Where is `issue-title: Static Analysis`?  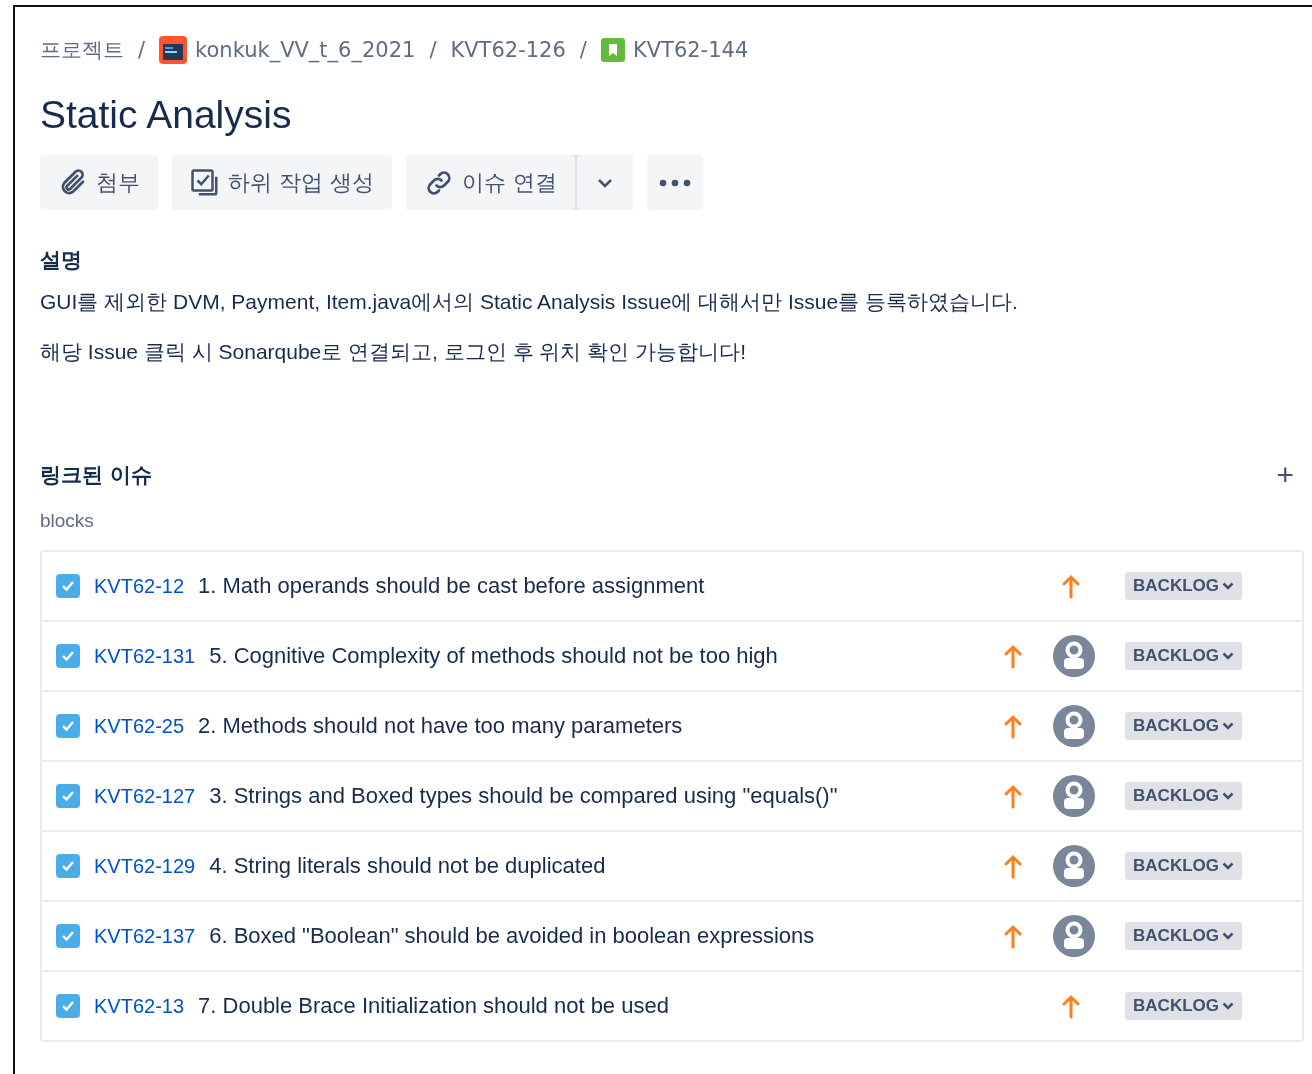 issue-title: Static Analysis is located at coordinates (166, 115).